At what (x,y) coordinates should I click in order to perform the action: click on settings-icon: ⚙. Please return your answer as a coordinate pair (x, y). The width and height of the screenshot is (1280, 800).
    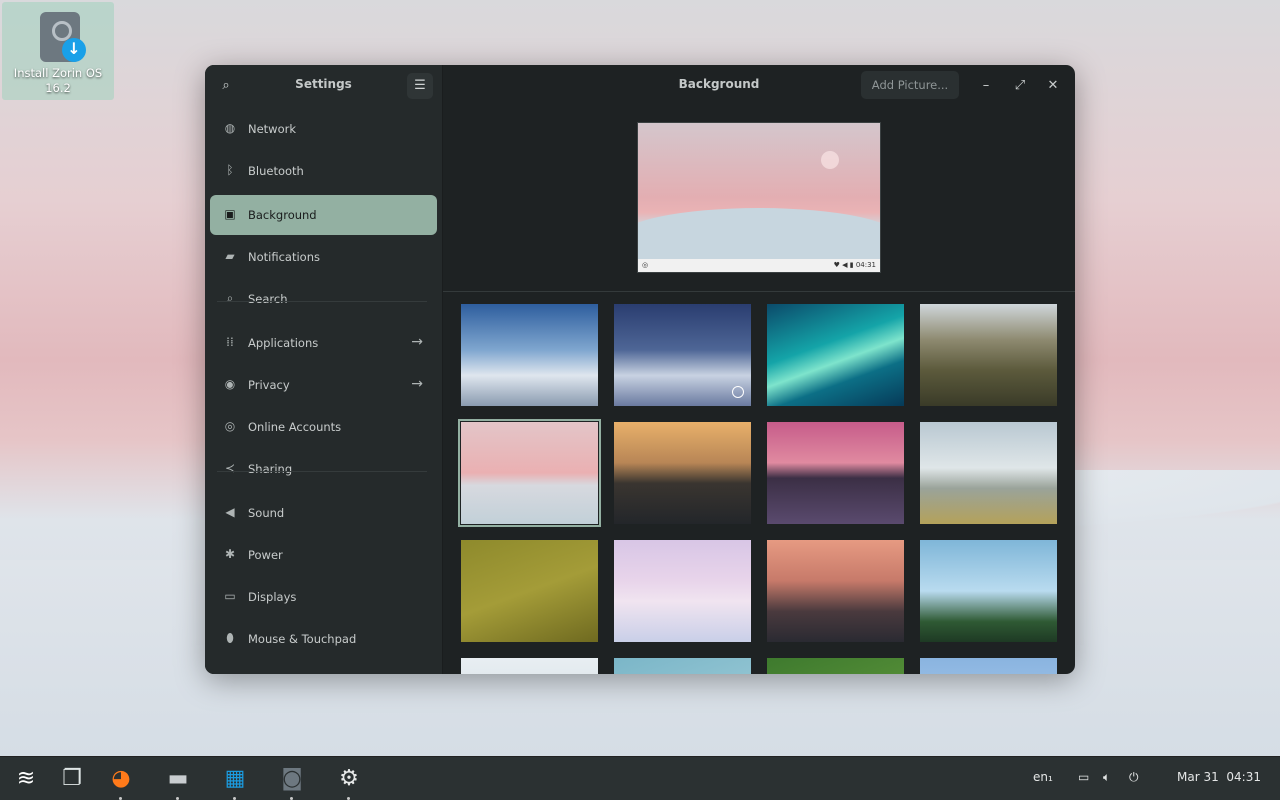
    Looking at the image, I should click on (349, 779).